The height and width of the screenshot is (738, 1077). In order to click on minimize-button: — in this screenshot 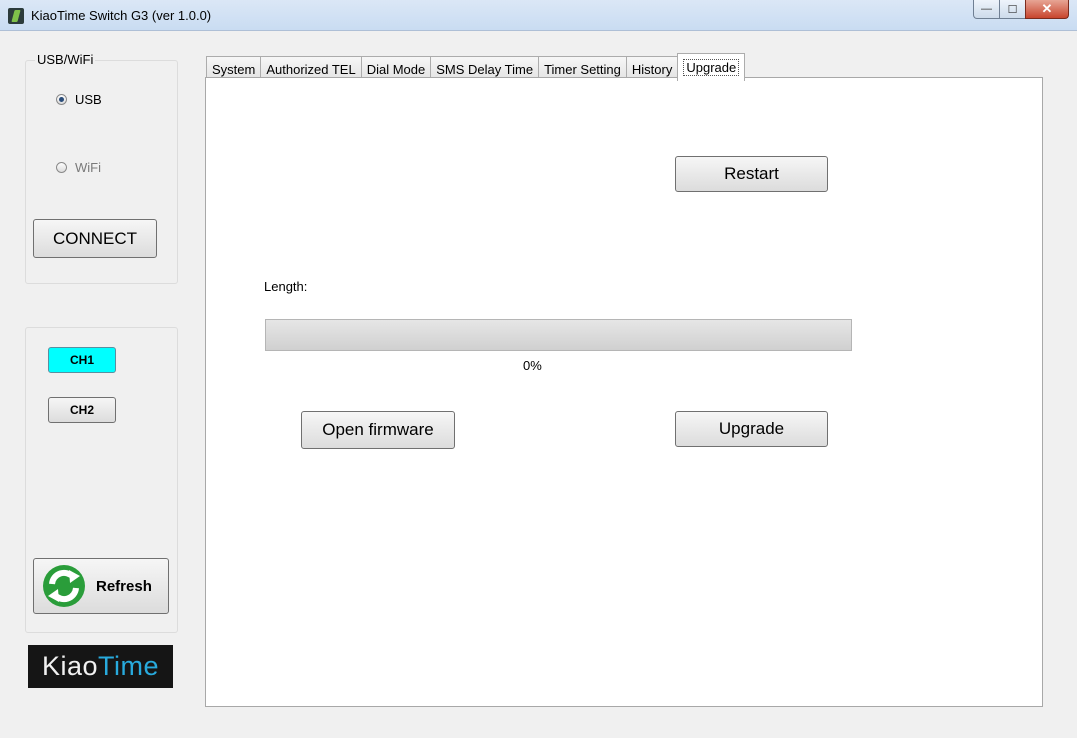, I will do `click(986, 9)`.